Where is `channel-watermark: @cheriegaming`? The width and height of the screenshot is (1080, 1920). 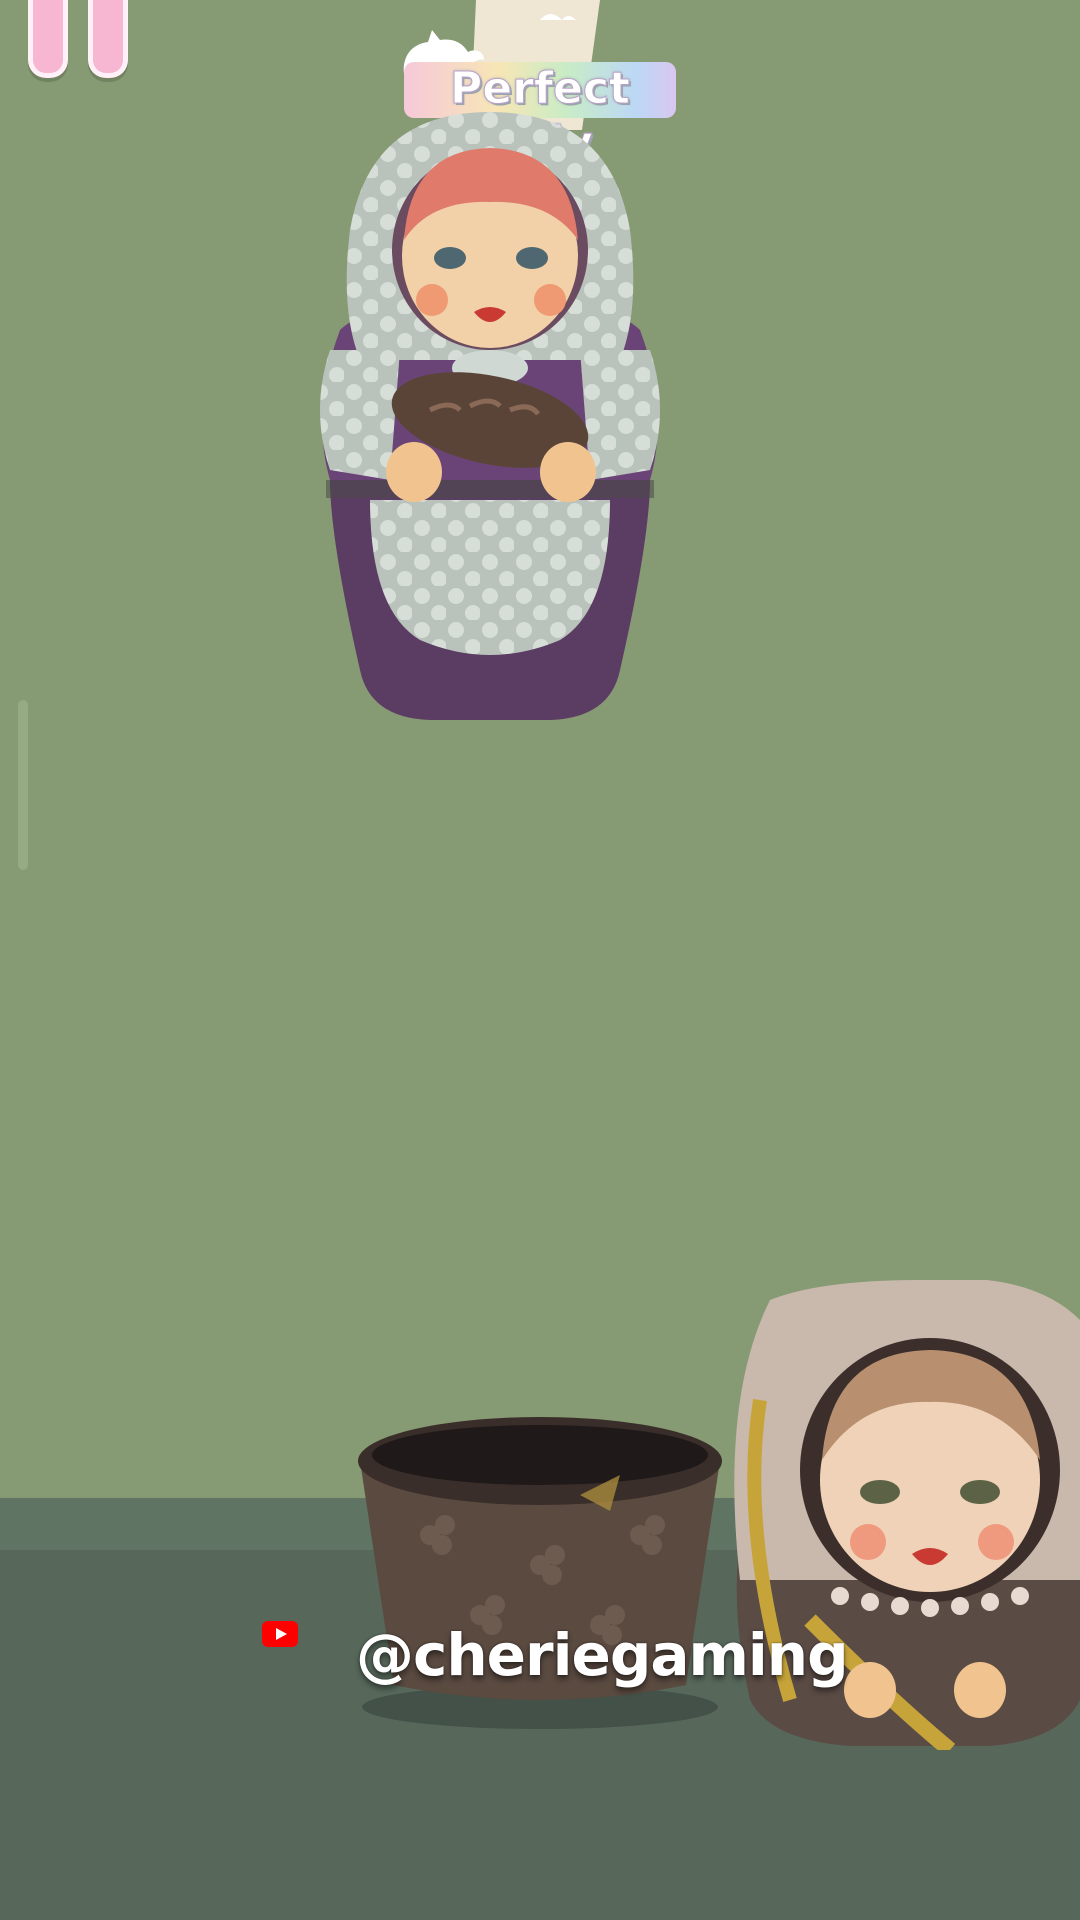
channel-watermark: @cheriegaming is located at coordinates (555, 1660).